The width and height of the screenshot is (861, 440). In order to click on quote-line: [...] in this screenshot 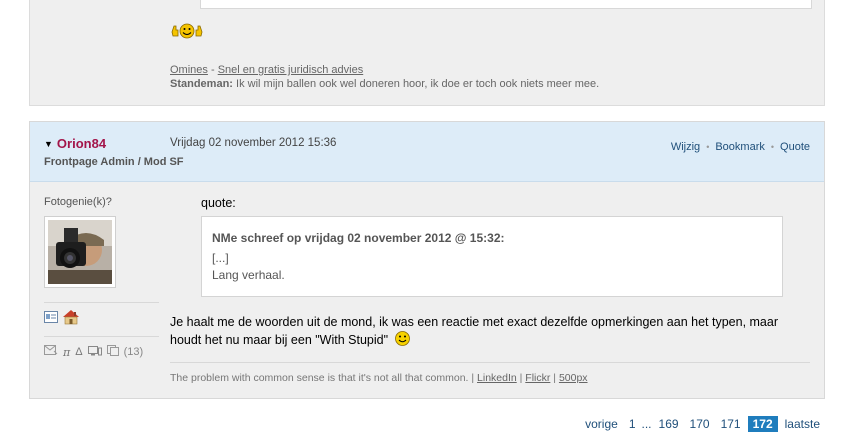, I will do `click(220, 258)`.